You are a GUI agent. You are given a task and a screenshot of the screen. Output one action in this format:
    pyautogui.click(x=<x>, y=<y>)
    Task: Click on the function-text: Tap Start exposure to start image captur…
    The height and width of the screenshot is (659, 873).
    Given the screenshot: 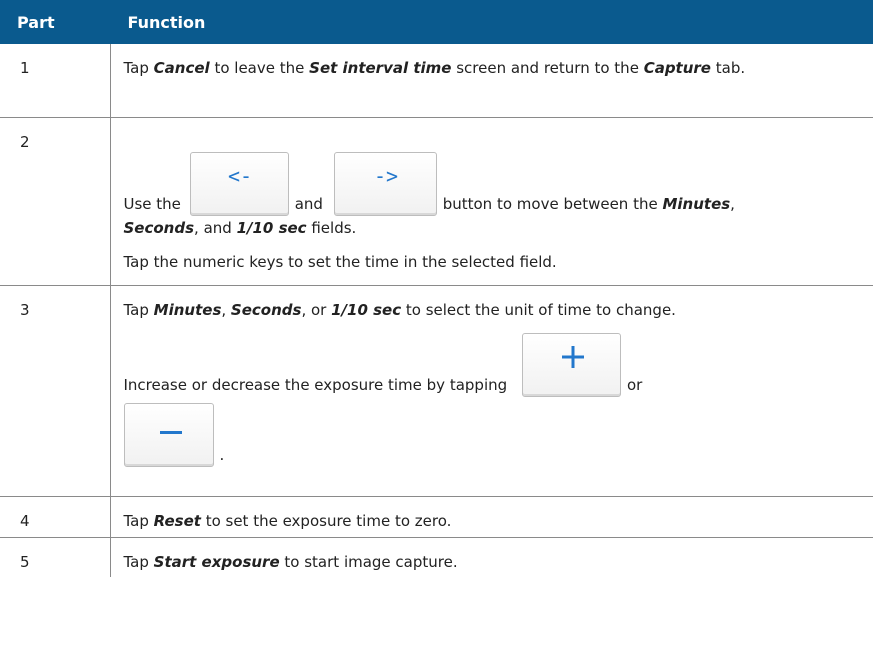 What is the action you would take?
    pyautogui.click(x=290, y=561)
    